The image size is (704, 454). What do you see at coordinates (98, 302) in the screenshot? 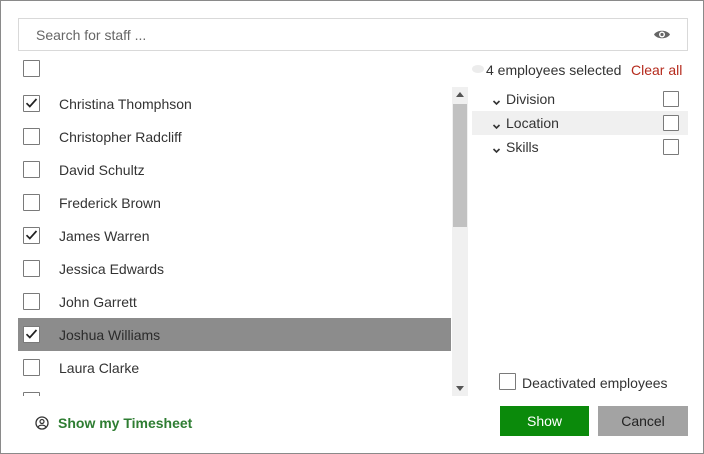
I see `staff-name: John Garrett` at bounding box center [98, 302].